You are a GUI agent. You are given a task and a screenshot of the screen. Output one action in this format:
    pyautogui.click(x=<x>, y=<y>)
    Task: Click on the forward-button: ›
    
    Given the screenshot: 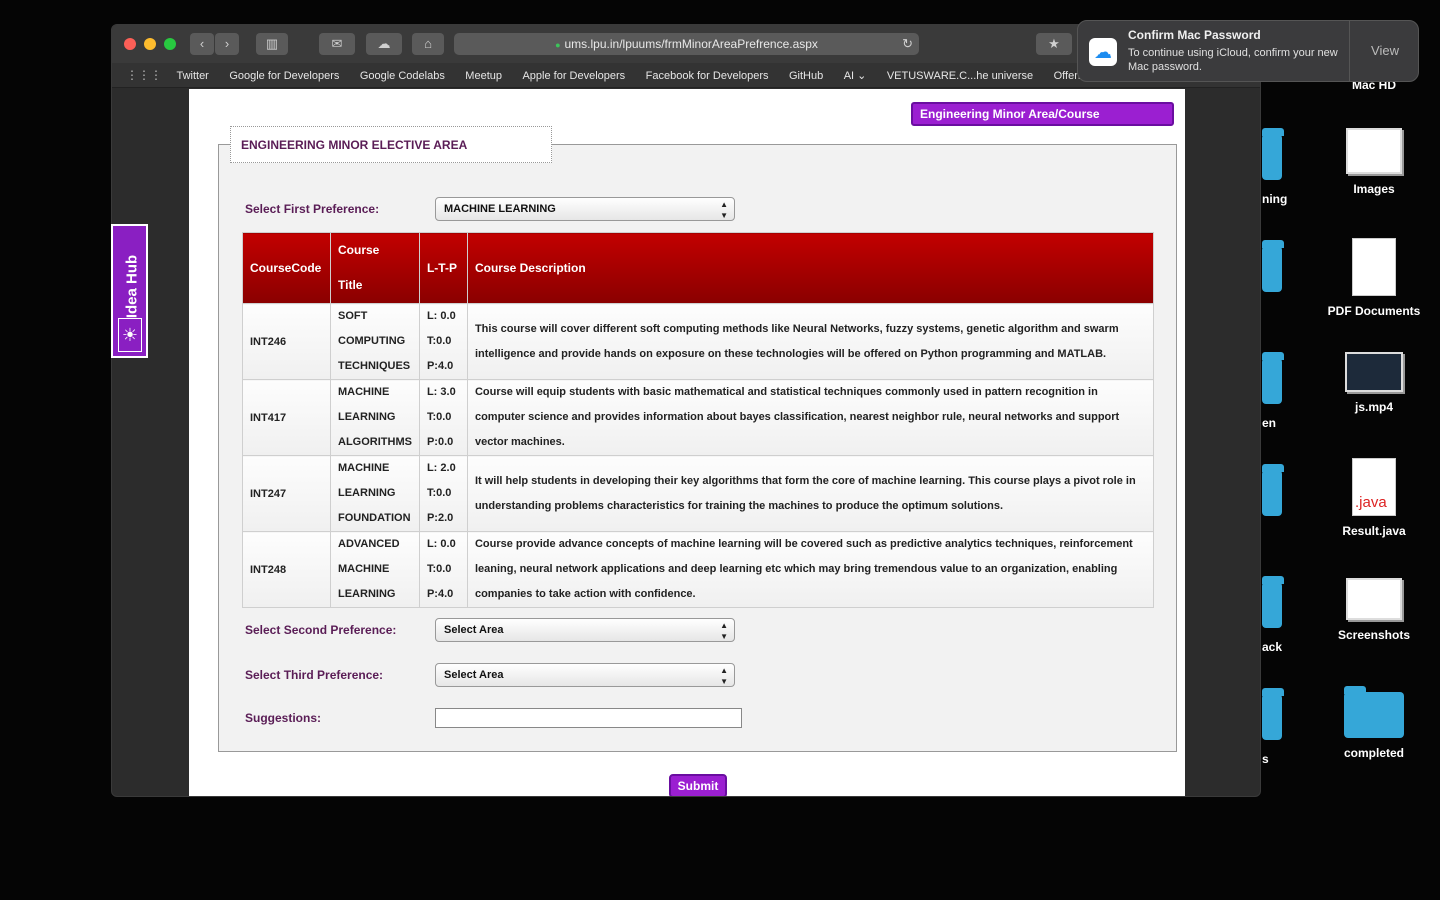 What is the action you would take?
    pyautogui.click(x=227, y=44)
    